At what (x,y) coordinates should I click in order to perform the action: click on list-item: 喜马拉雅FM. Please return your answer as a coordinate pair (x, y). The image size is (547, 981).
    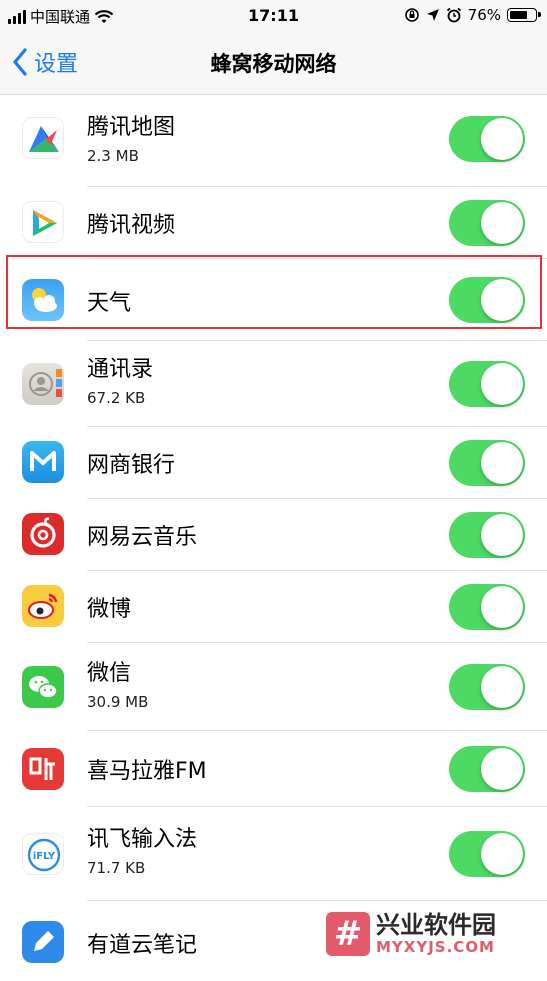
    Looking at the image, I should click on (273, 769).